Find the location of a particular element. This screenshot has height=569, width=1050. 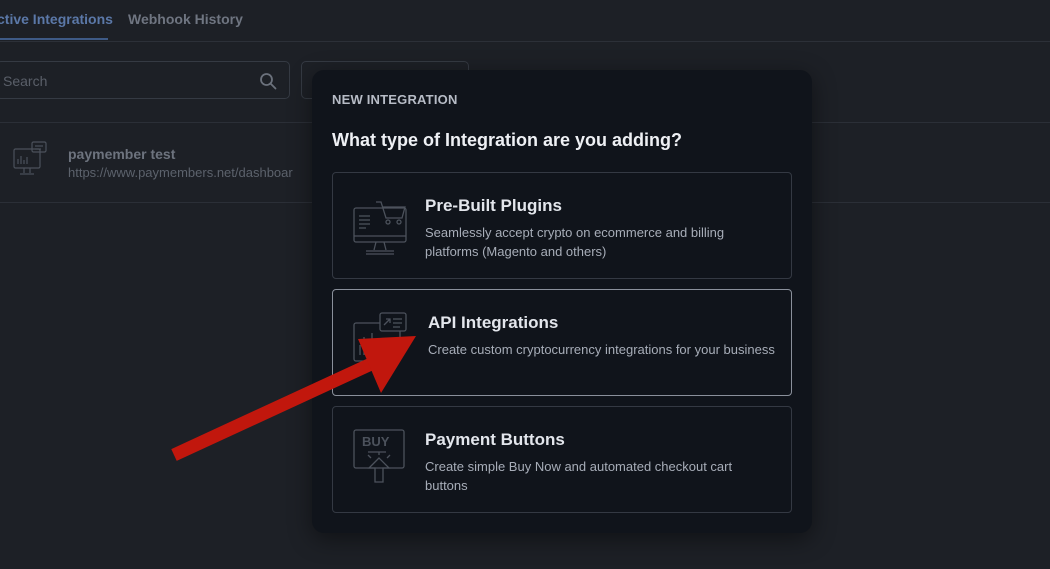

svg-text: BUY is located at coordinates (376, 441).